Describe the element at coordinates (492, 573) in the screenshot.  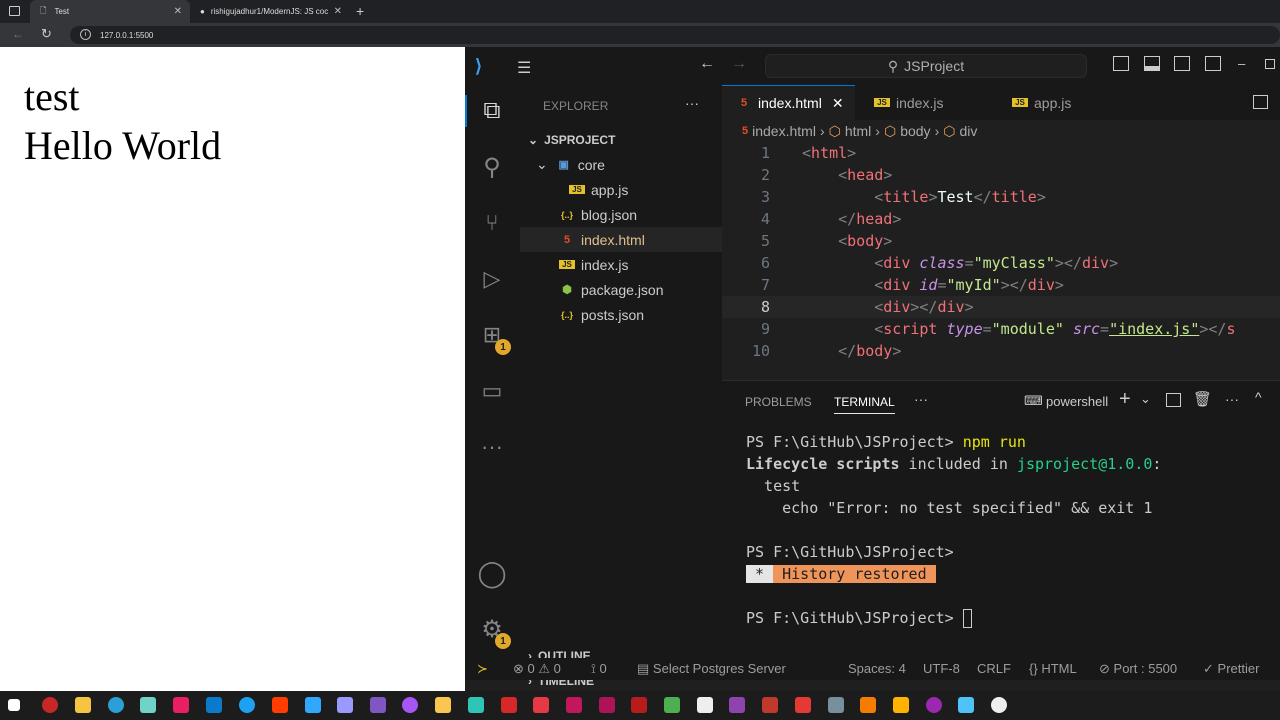
I see `account-icon: ◯` at that location.